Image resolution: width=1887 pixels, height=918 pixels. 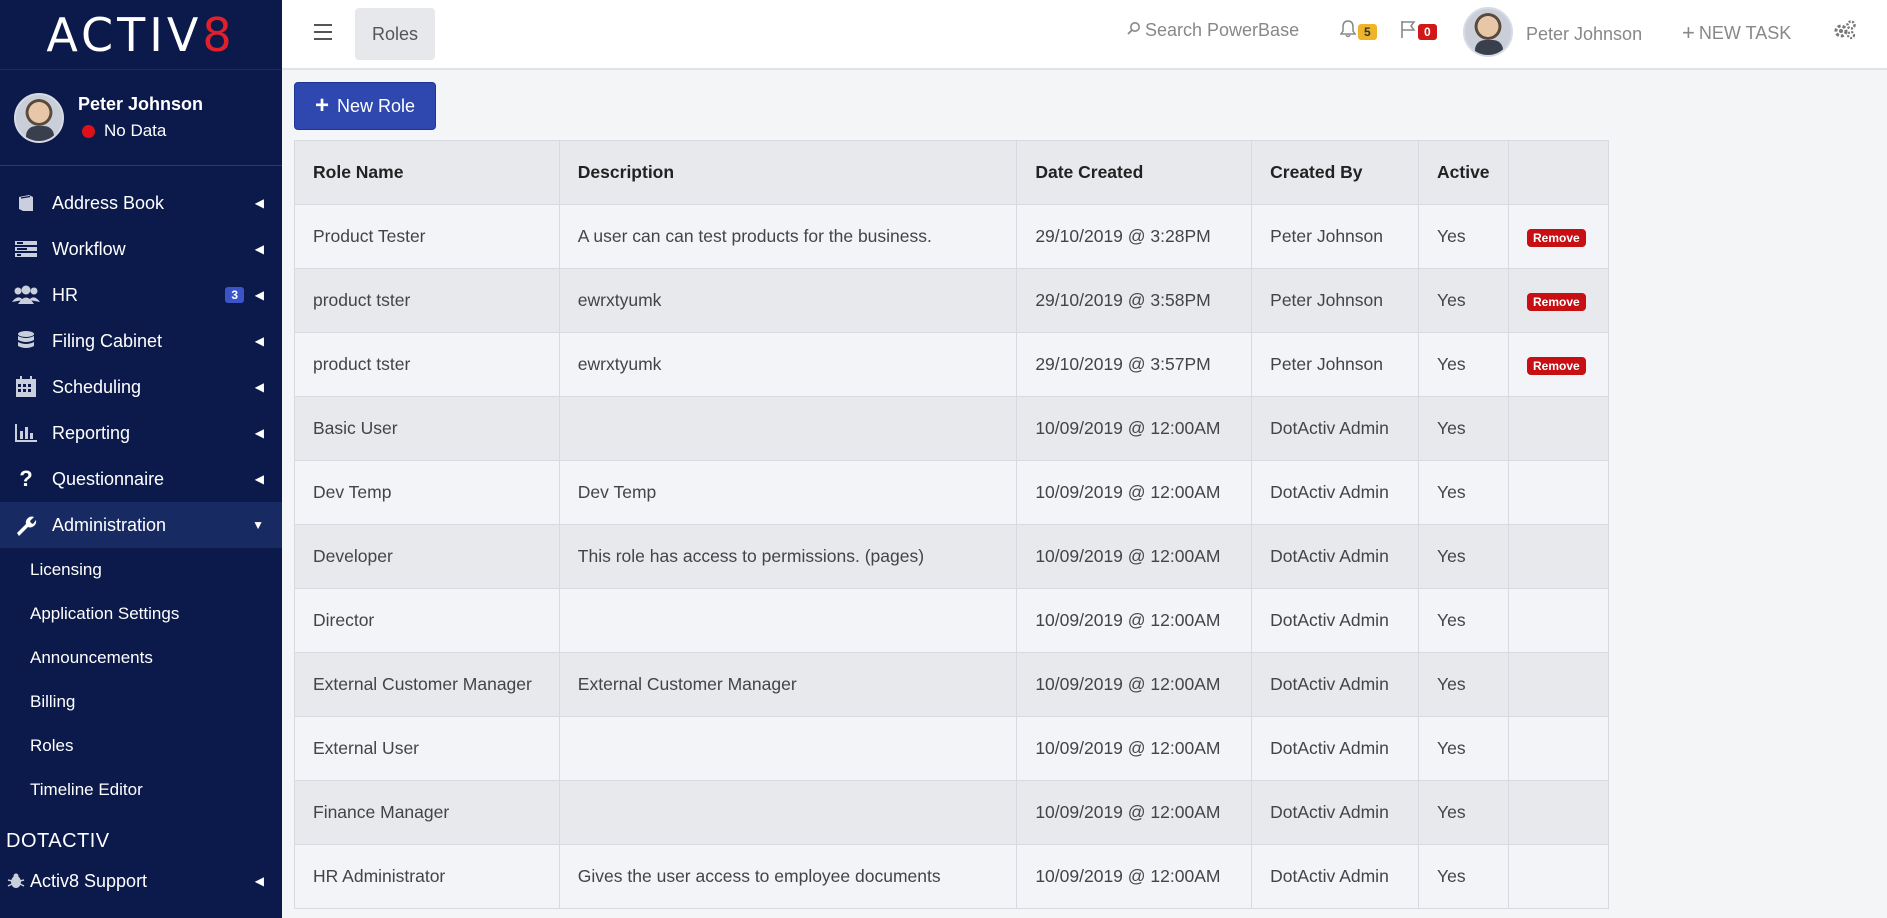 I want to click on workflow-icon, so click(x=26, y=249).